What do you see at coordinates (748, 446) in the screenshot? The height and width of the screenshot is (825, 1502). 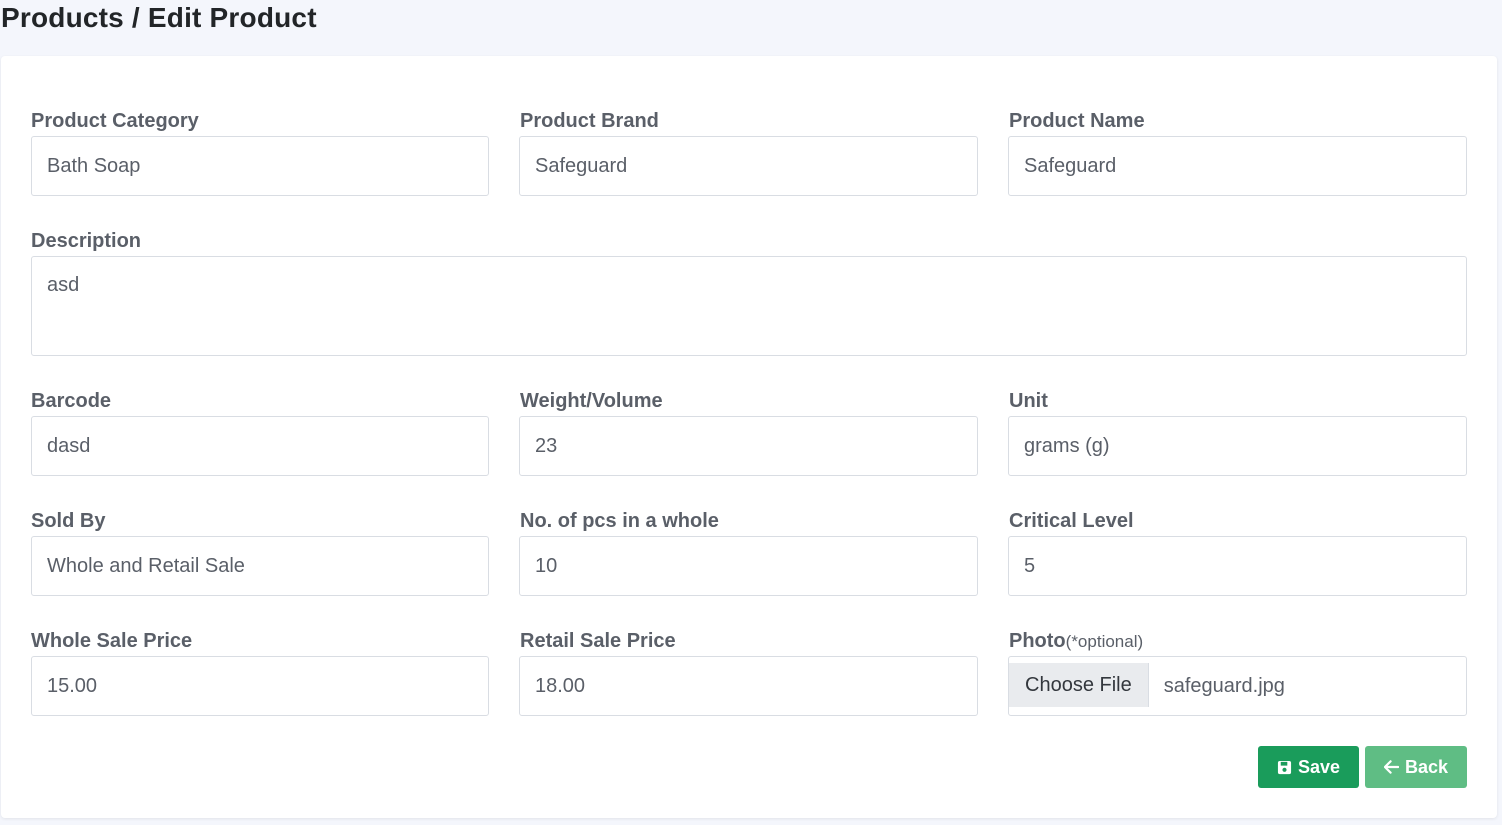 I see `weight-volume-input: 23` at bounding box center [748, 446].